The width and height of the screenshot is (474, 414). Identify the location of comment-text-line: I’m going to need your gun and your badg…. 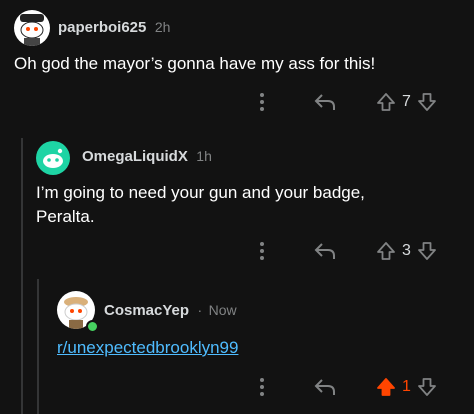
(200, 192).